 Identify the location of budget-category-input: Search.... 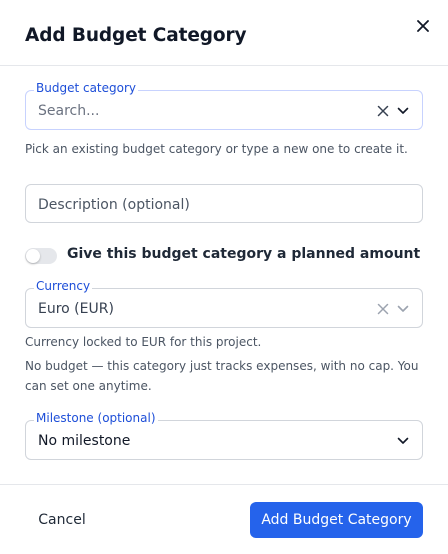
(68, 111).